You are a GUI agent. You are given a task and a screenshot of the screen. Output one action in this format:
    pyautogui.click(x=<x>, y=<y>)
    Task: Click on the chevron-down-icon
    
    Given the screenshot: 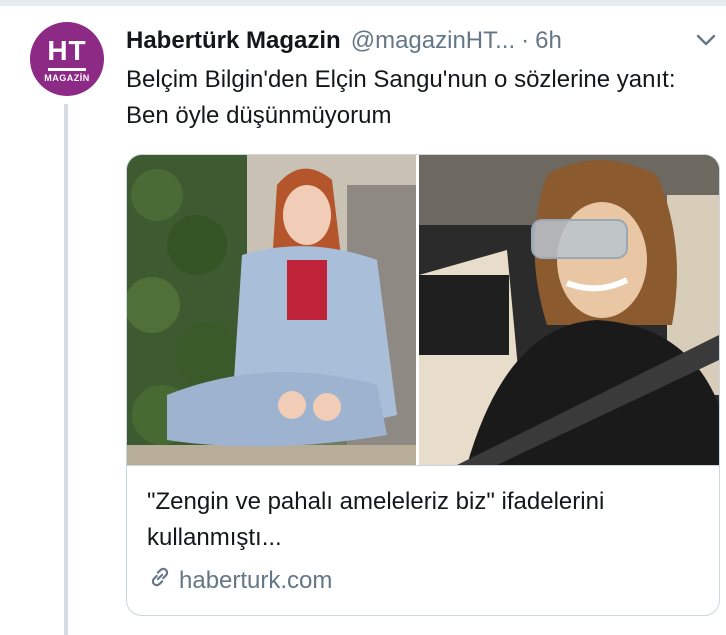 What is the action you would take?
    pyautogui.click(x=706, y=40)
    